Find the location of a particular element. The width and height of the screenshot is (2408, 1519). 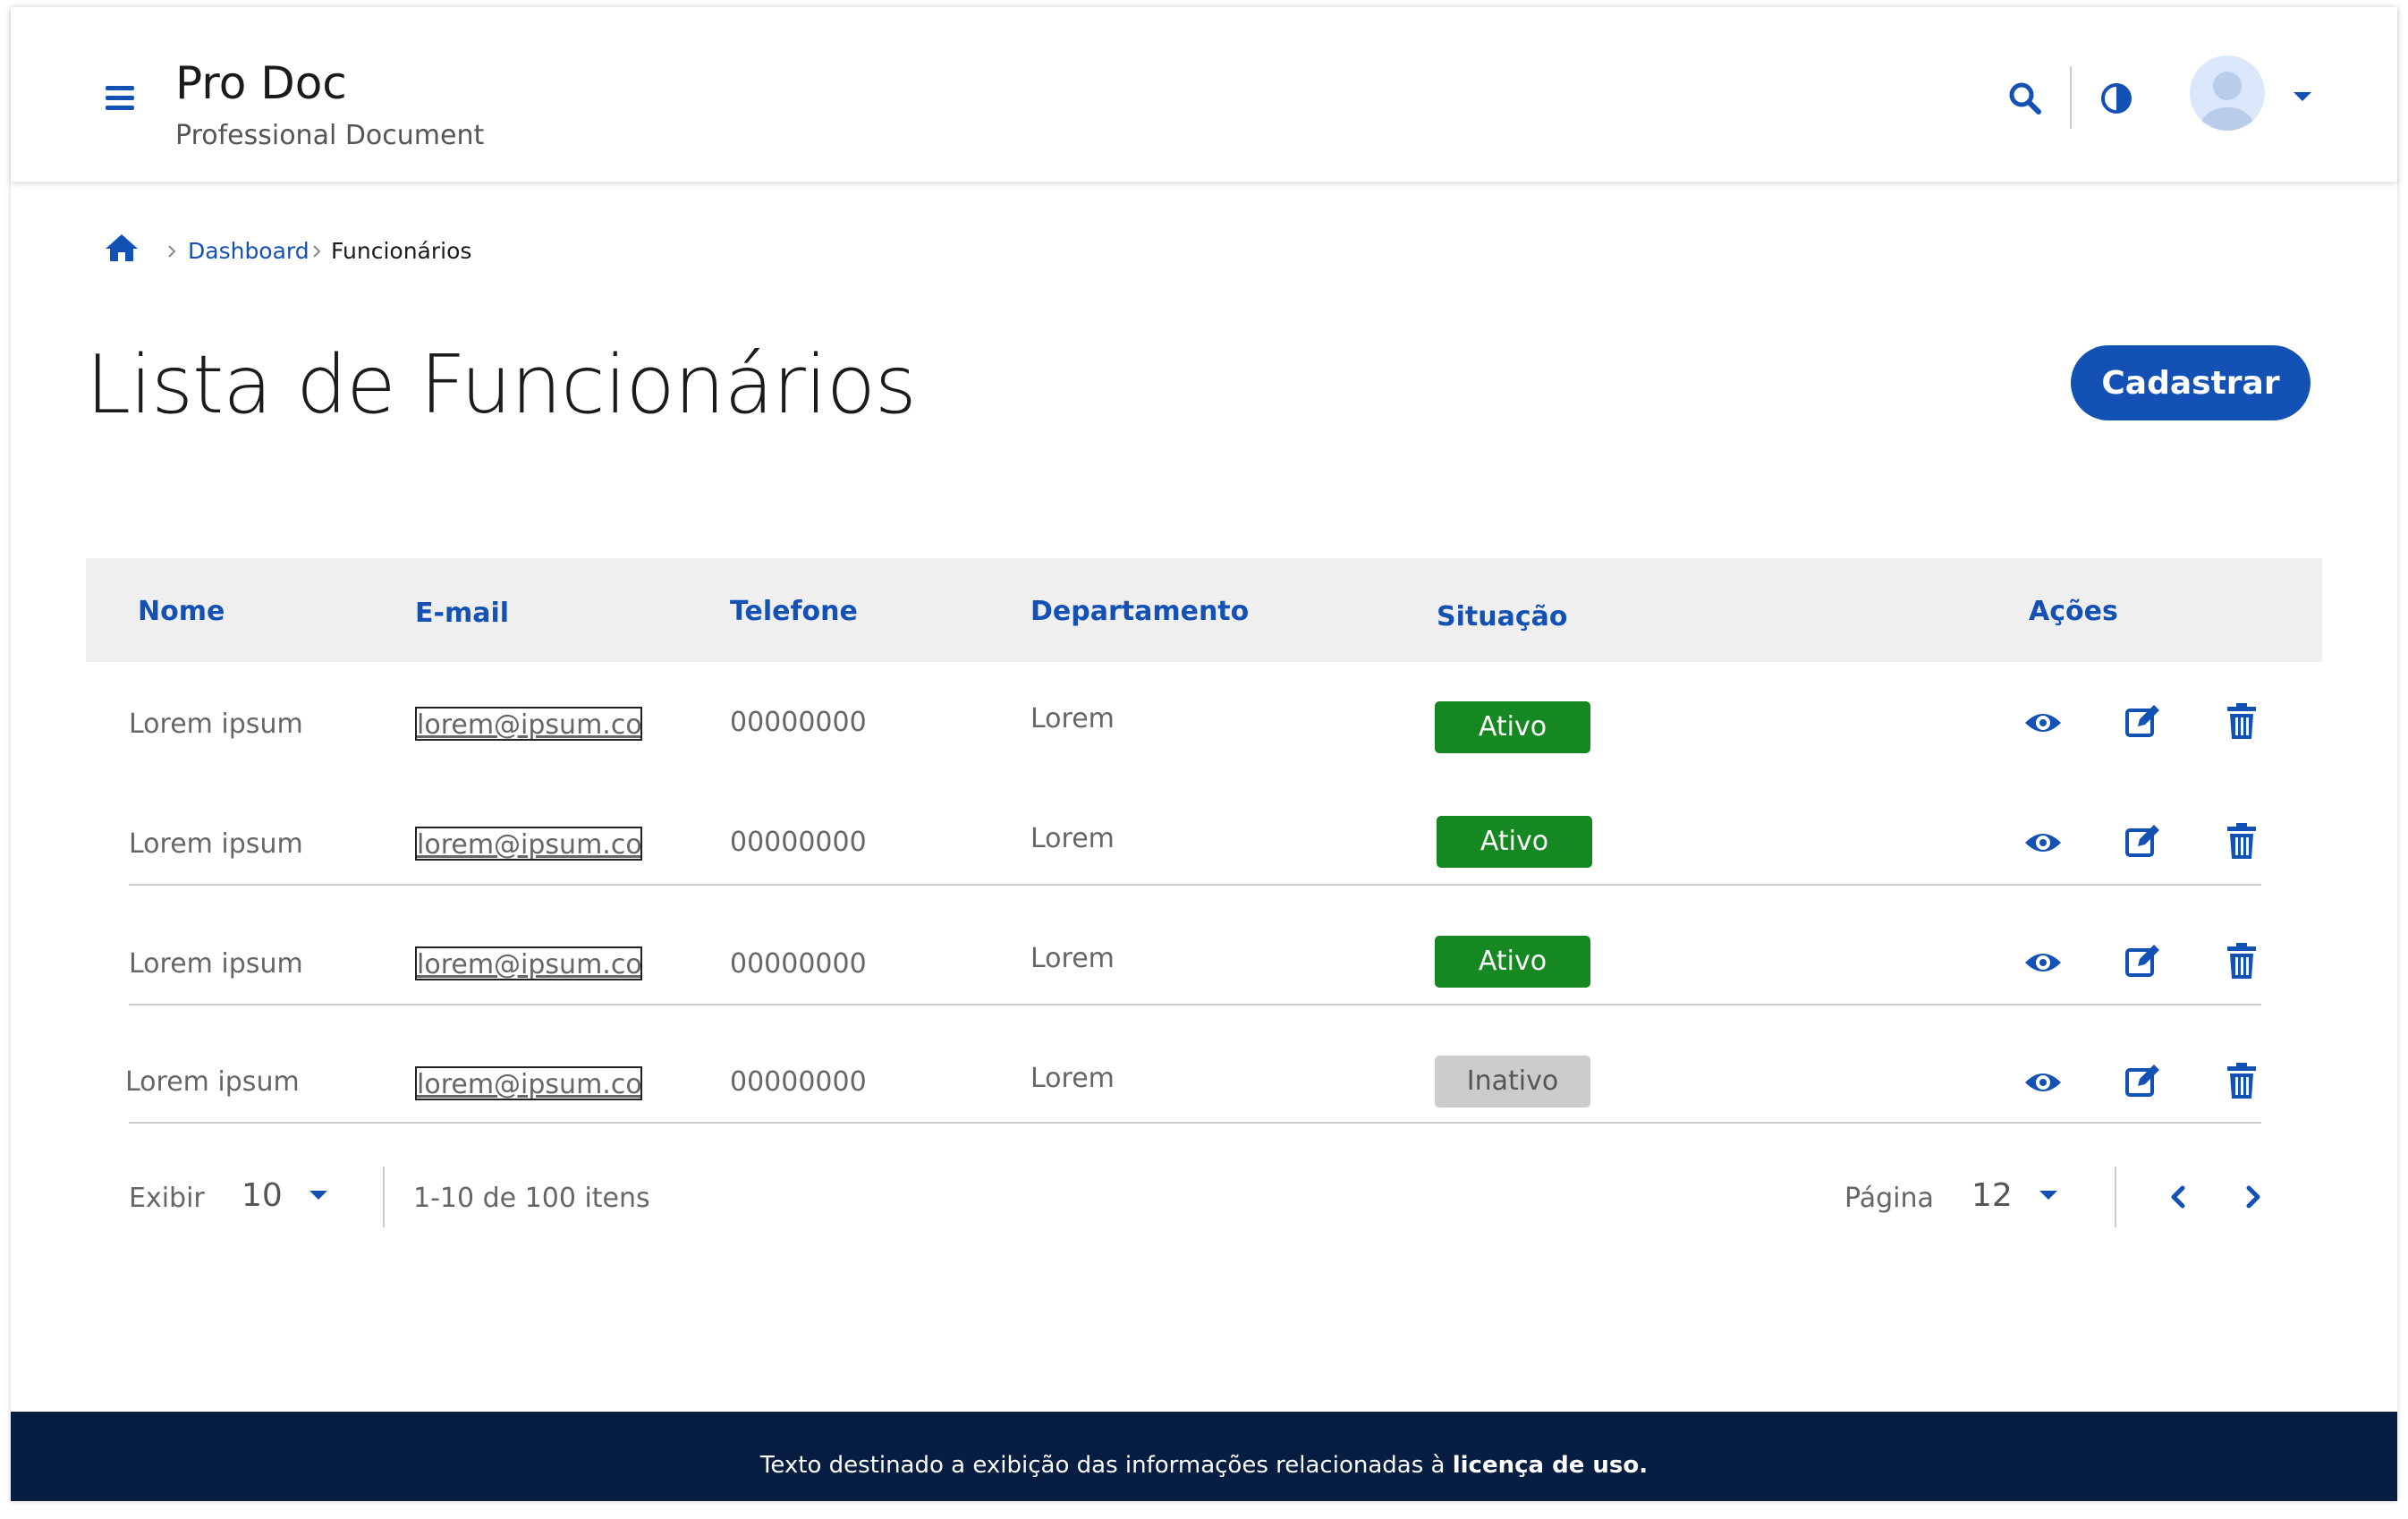

column-header-actions: Ações is located at coordinates (2073, 611).